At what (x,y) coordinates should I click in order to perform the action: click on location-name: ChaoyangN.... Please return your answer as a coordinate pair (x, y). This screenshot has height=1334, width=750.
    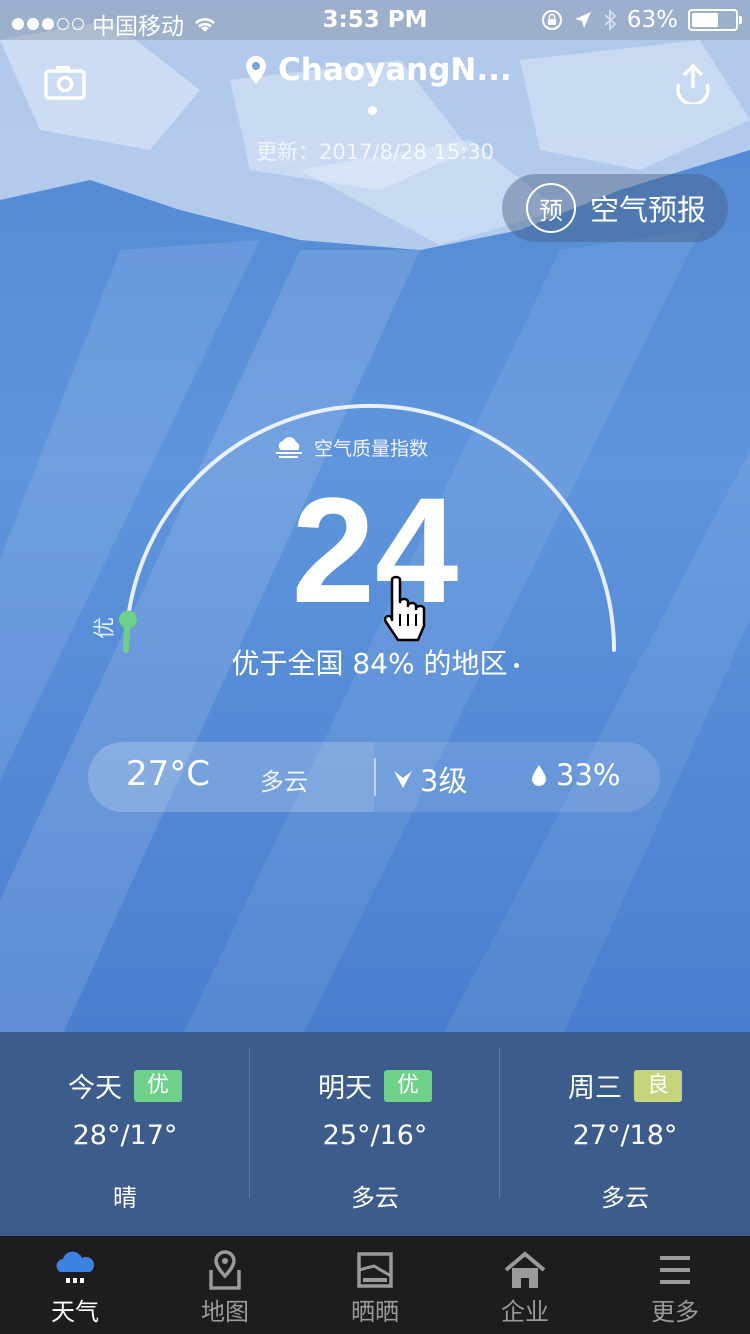
    Looking at the image, I should click on (395, 70).